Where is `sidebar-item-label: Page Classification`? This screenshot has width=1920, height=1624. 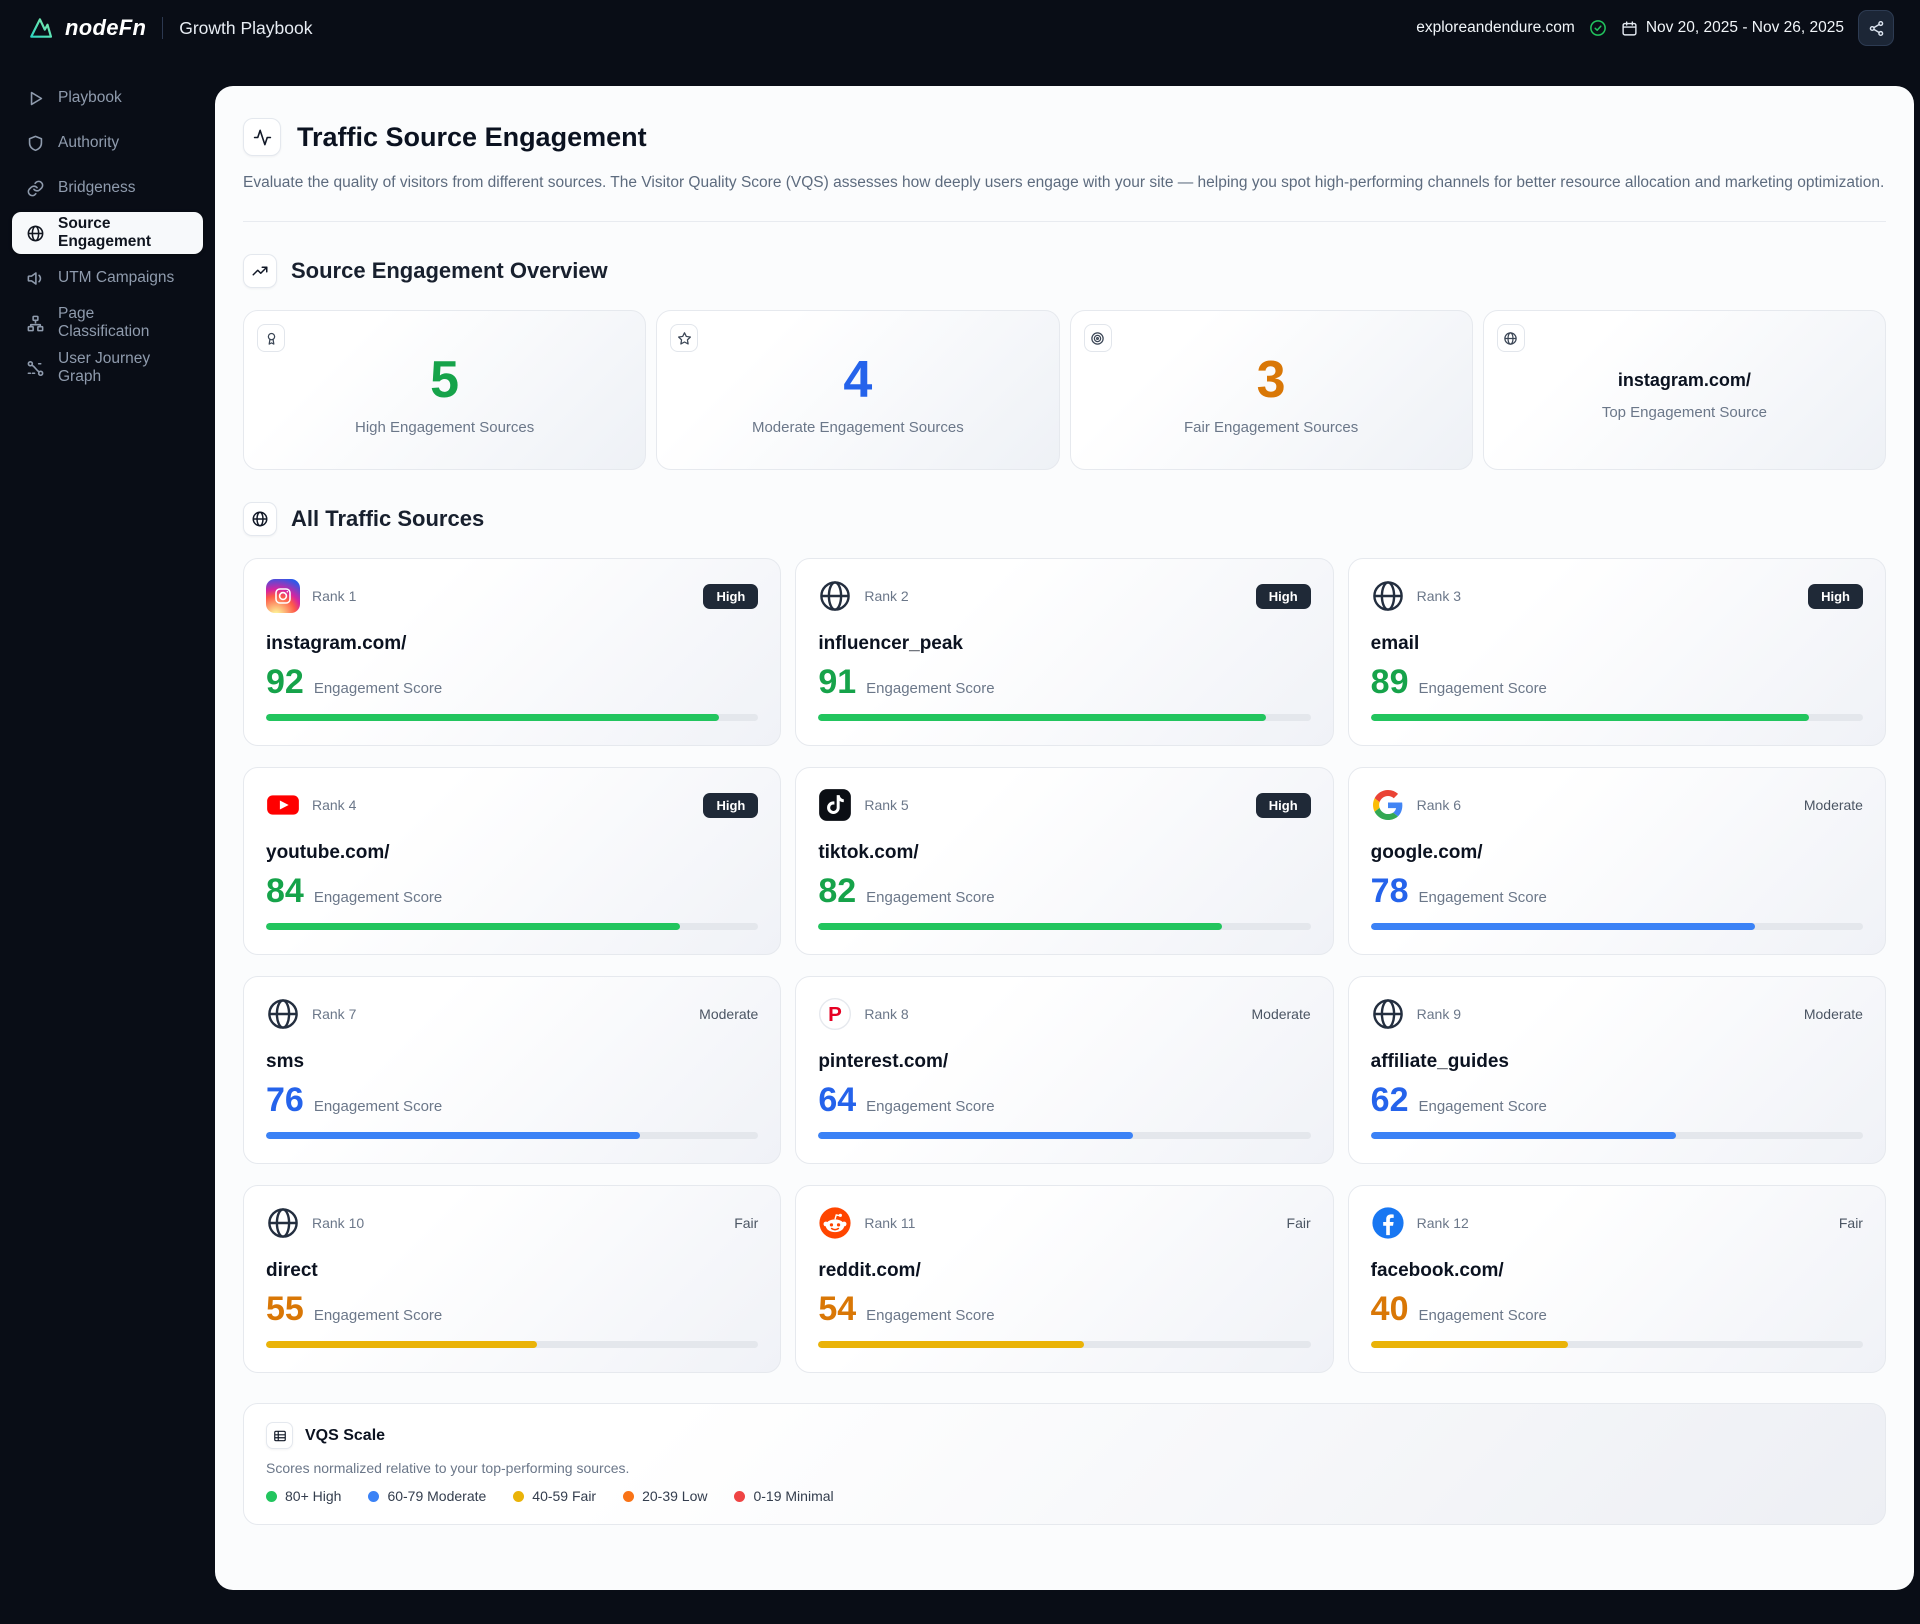 sidebar-item-label: Page Classification is located at coordinates (104, 322).